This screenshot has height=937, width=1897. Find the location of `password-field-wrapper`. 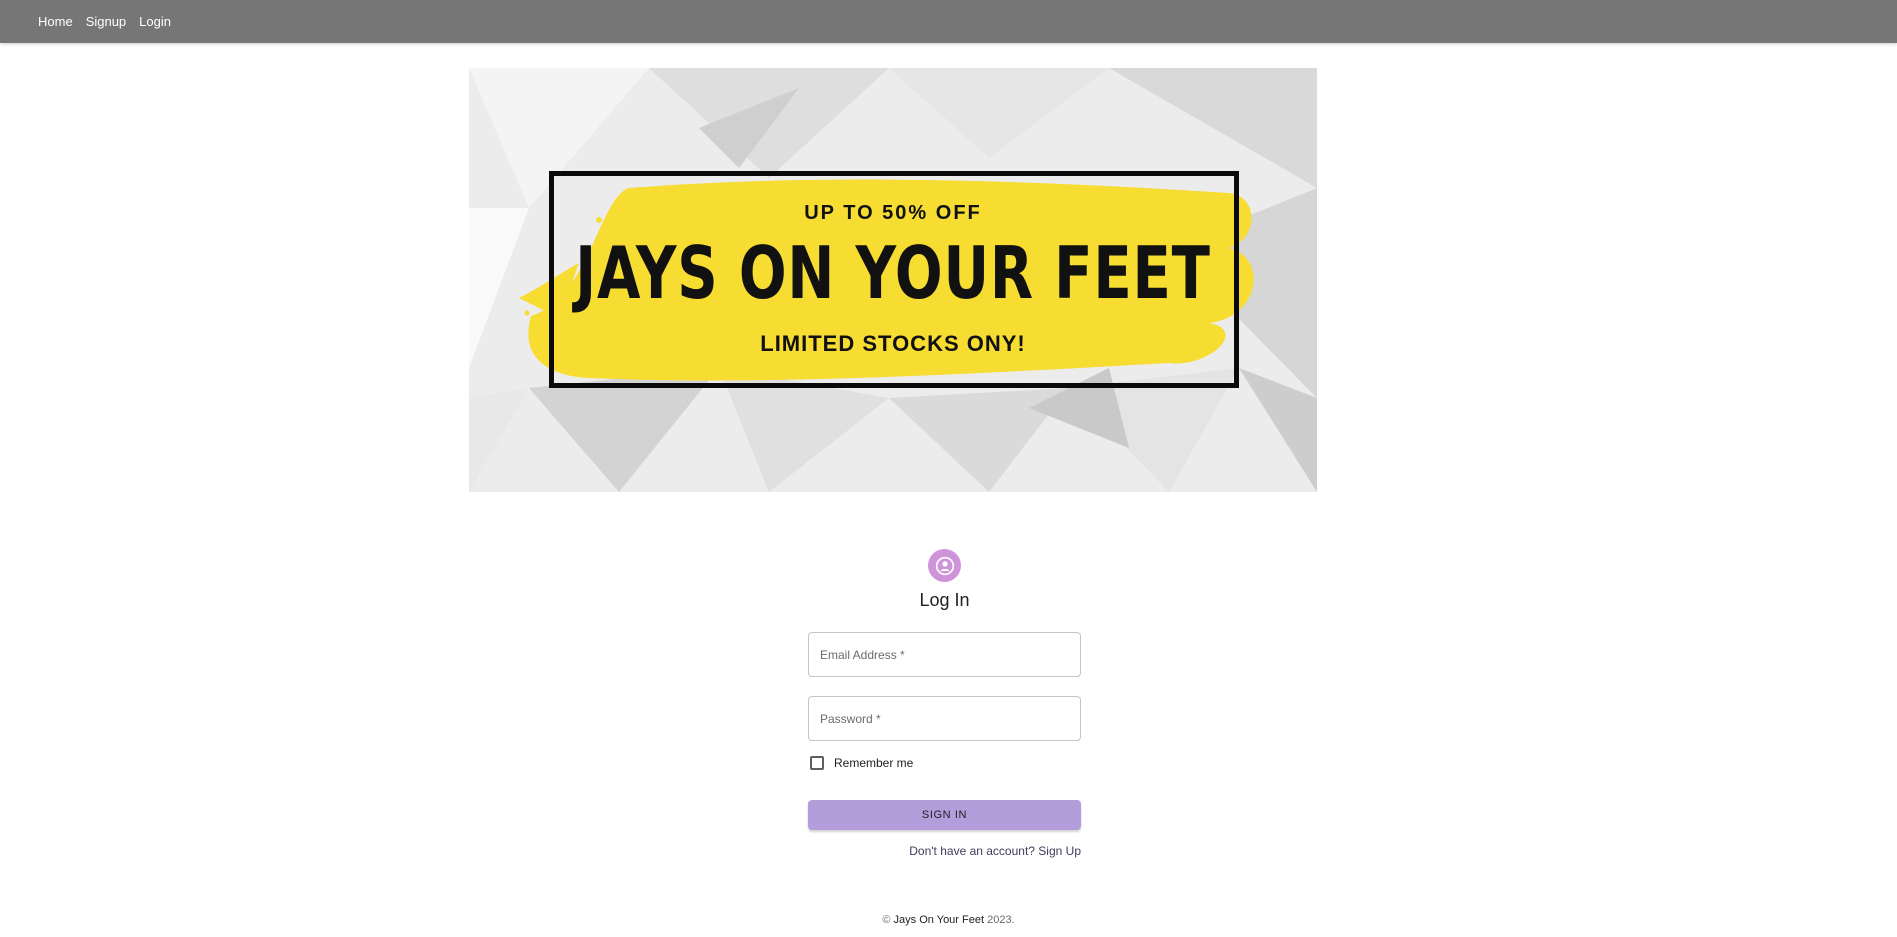

password-field-wrapper is located at coordinates (944, 718).